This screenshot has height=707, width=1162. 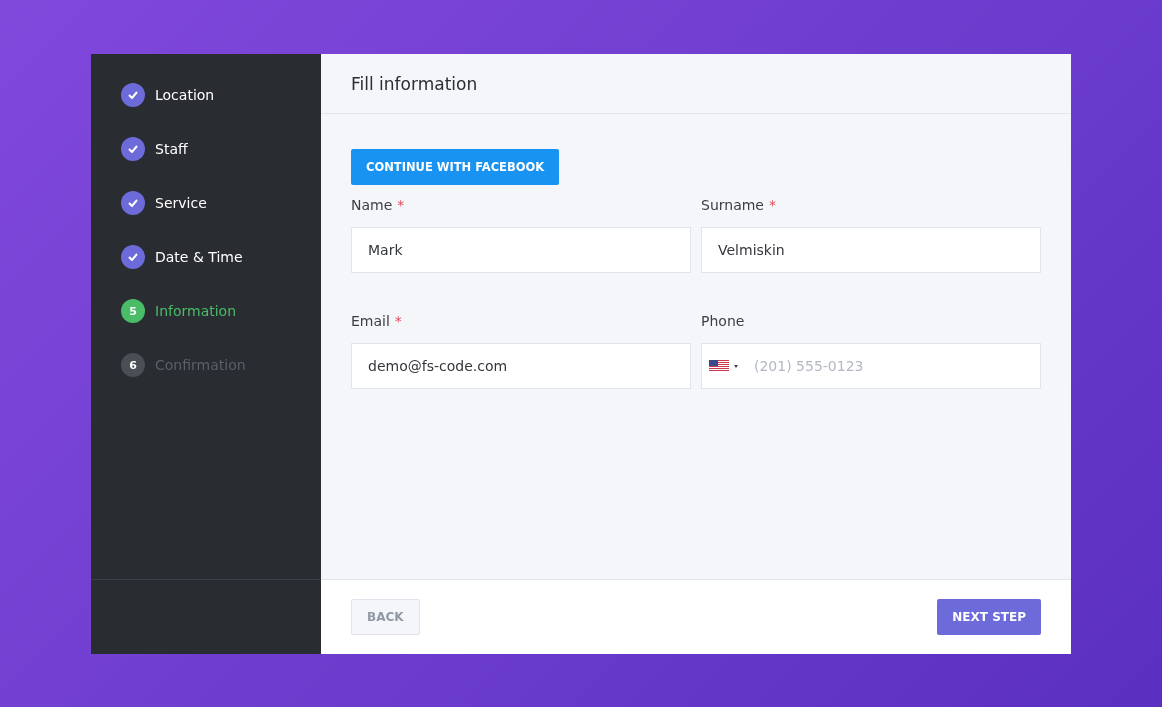 I want to click on step-label: Service, so click(x=181, y=203).